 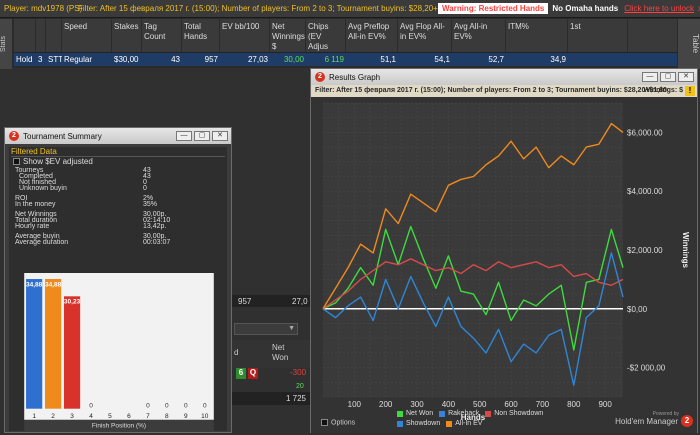 What do you see at coordinates (62, 136) in the screenshot?
I see `window-title: Tournament Summary` at bounding box center [62, 136].